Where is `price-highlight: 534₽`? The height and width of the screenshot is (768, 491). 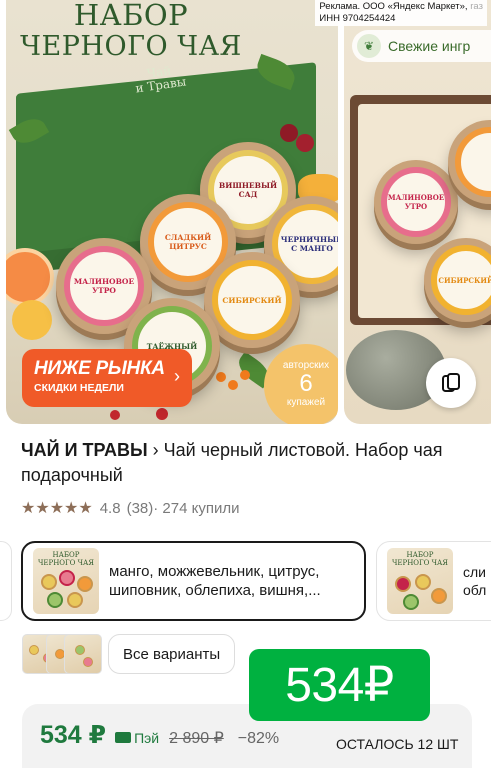
price-highlight: 534₽ is located at coordinates (339, 685).